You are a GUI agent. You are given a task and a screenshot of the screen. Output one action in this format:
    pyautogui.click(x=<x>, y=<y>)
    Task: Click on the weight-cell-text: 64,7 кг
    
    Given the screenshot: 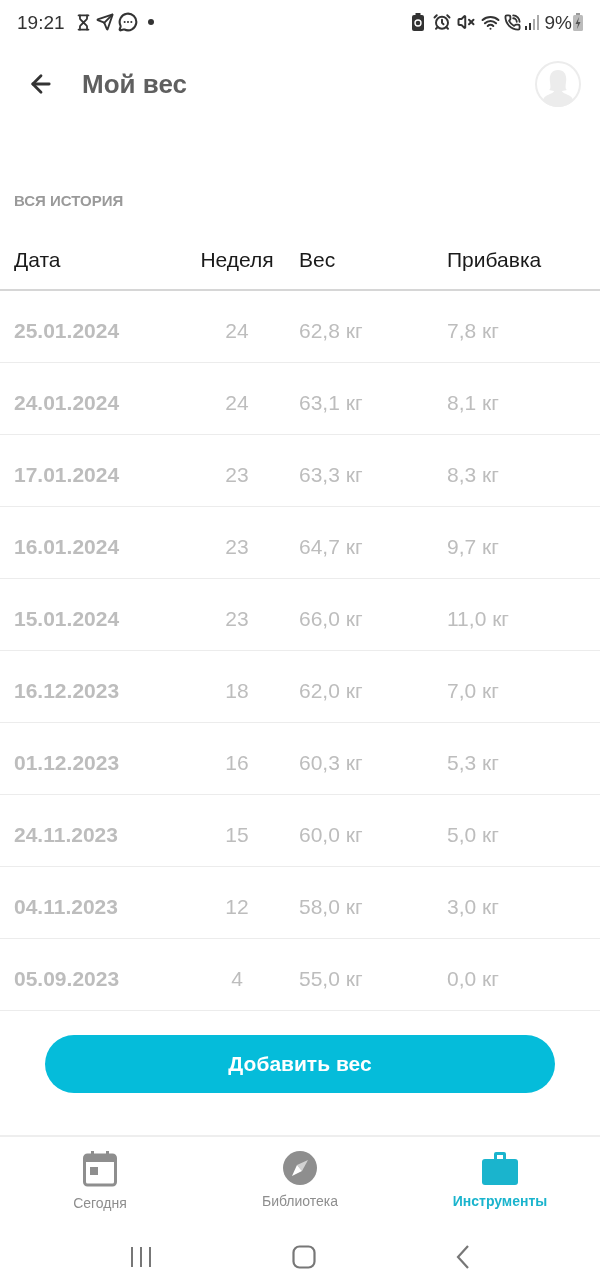 What is the action you would take?
    pyautogui.click(x=331, y=546)
    